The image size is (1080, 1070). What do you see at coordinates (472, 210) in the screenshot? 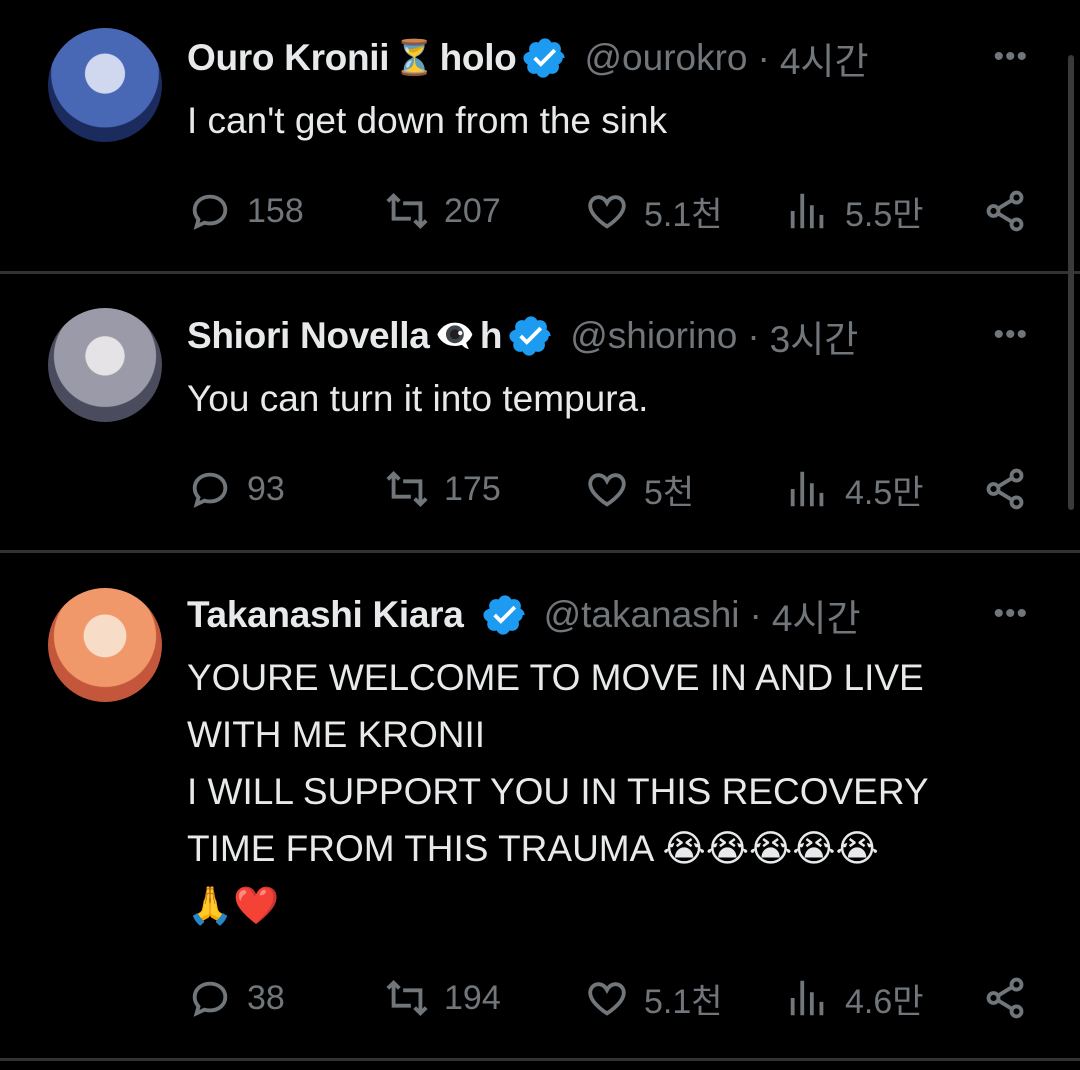
I see `retweet-count: 207` at bounding box center [472, 210].